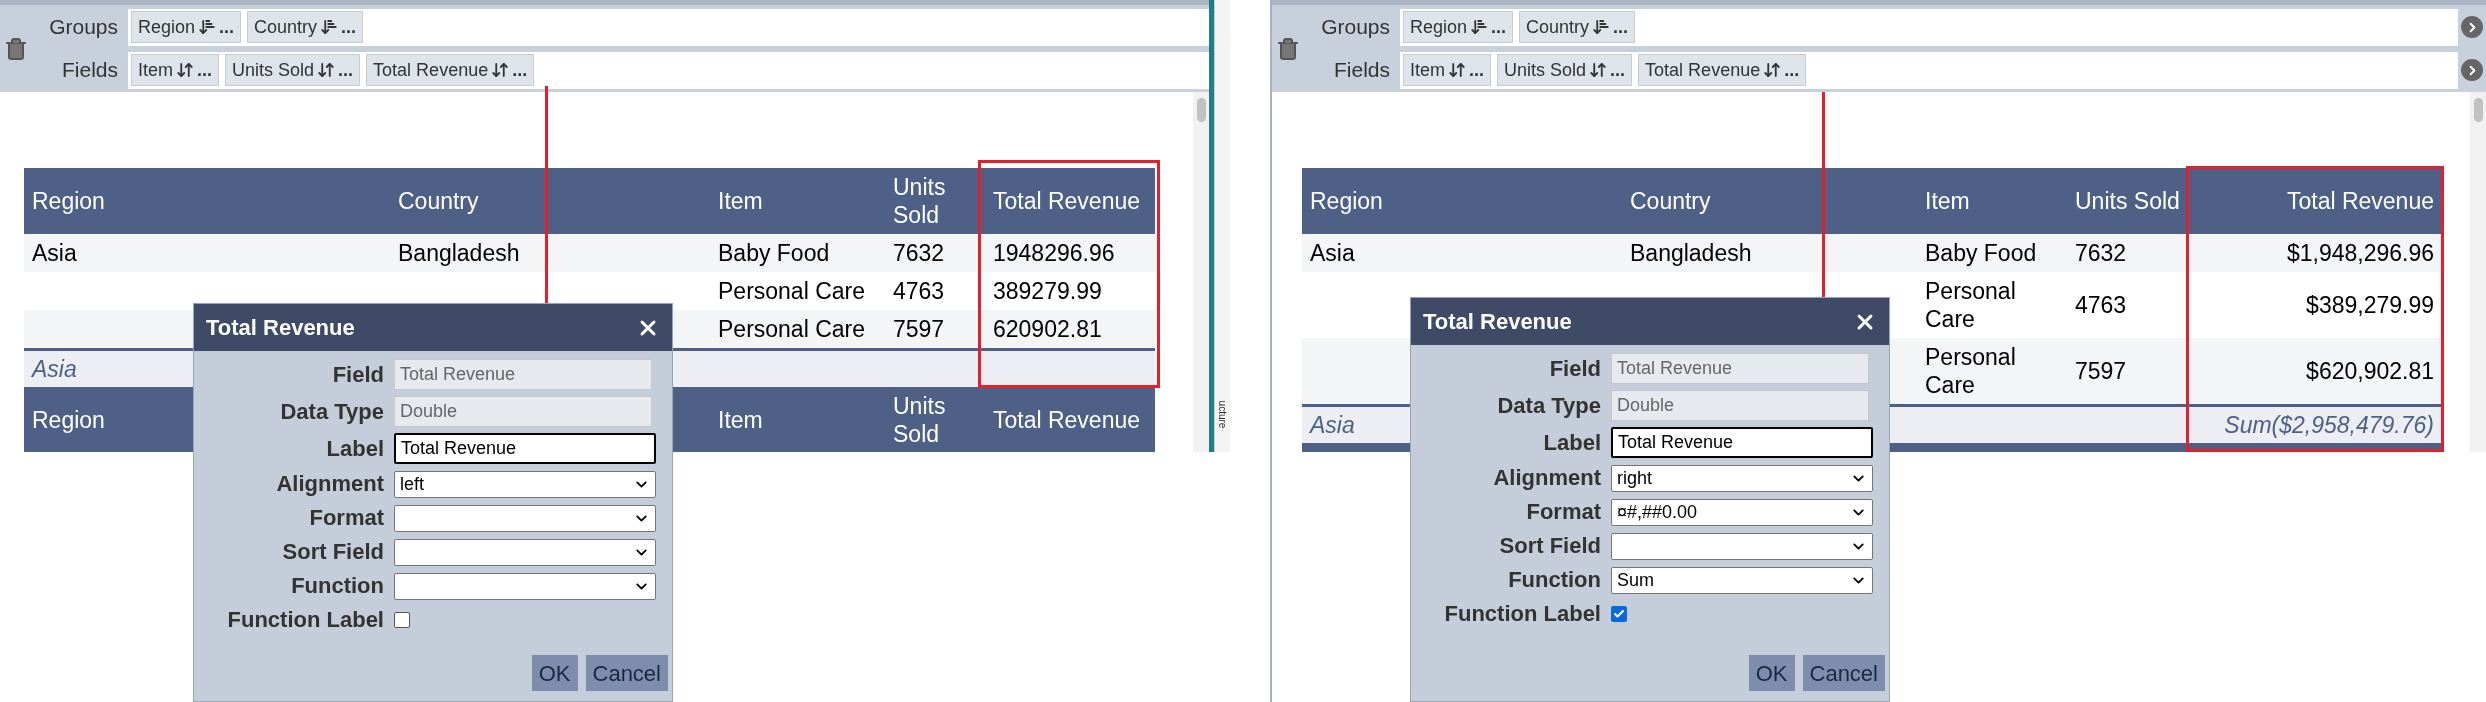 This screenshot has width=2486, height=702. I want to click on table-cell: 4763, so click(2101, 305).